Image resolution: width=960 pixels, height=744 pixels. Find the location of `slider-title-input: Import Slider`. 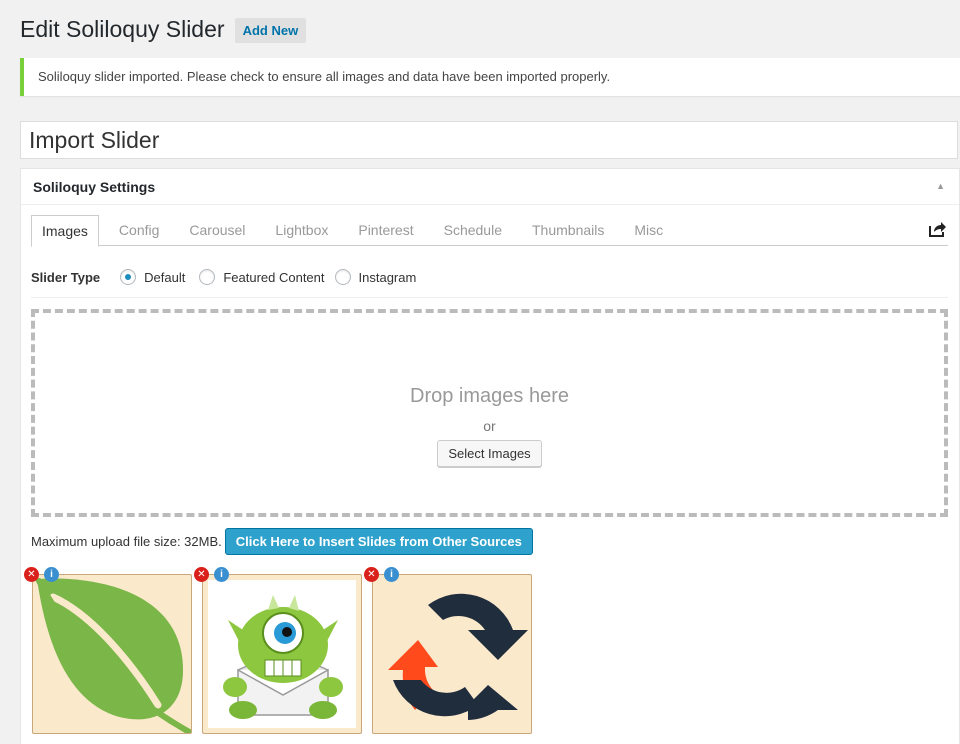

slider-title-input: Import Slider is located at coordinates (489, 140).